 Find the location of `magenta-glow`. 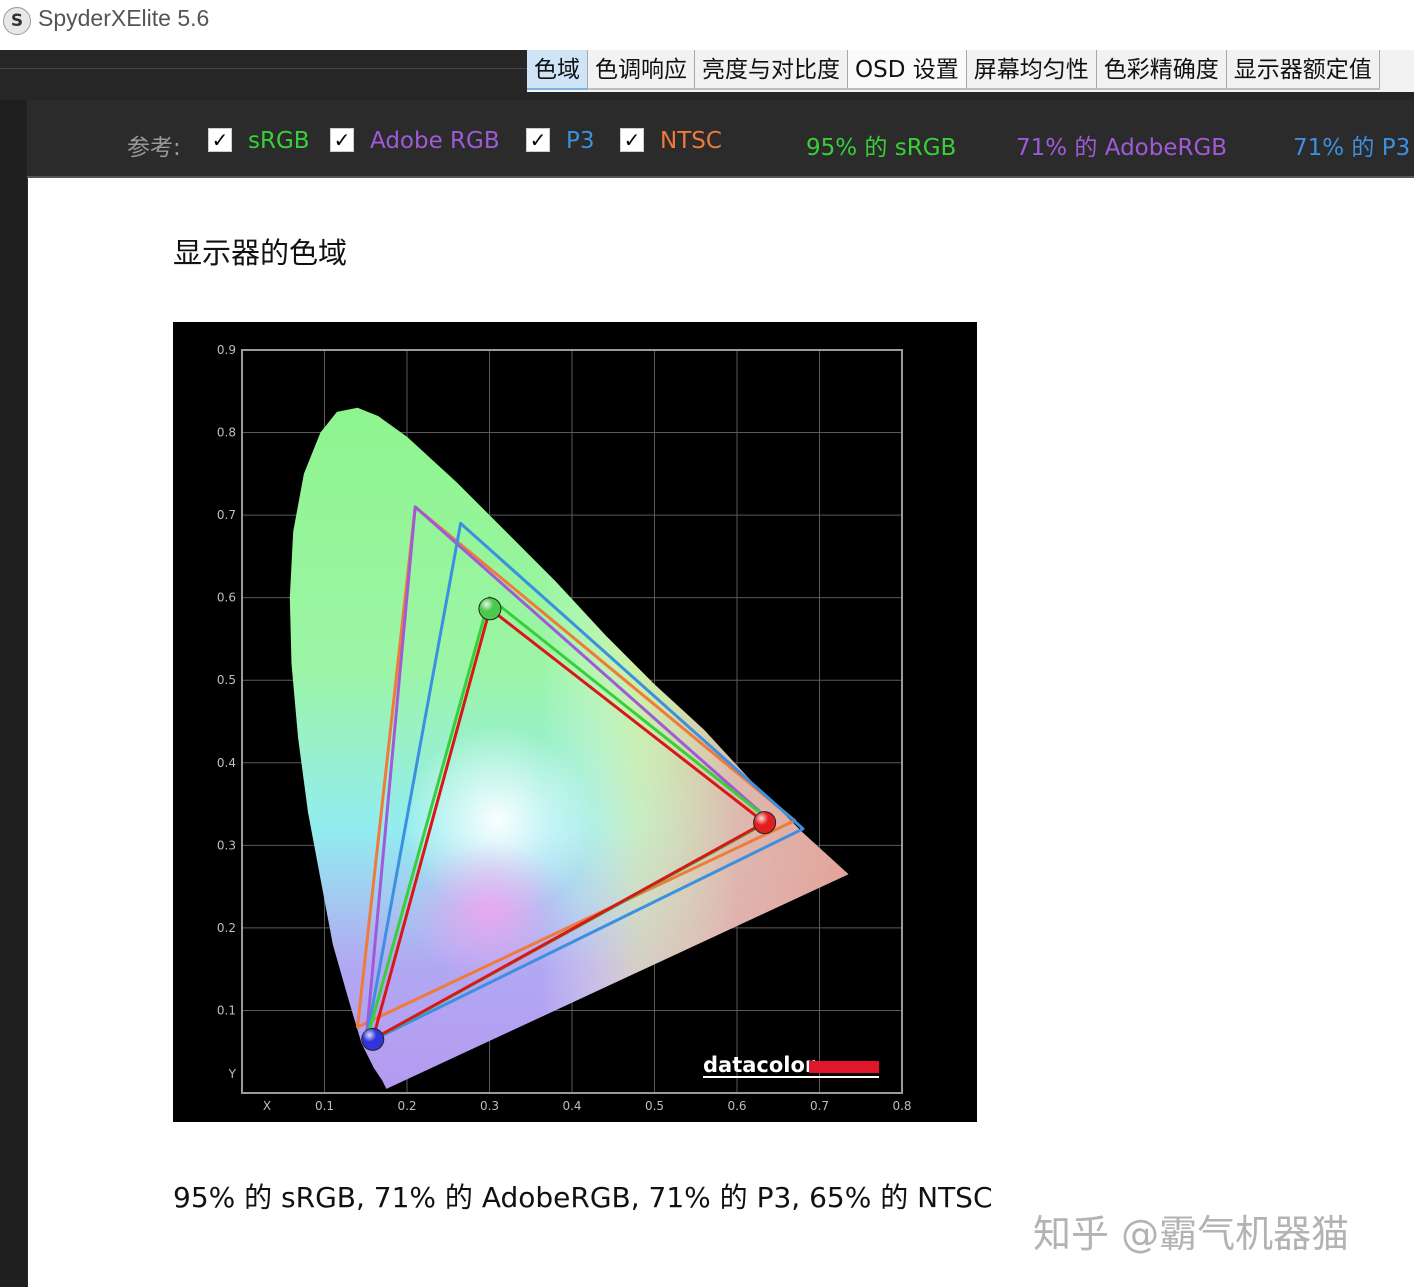

magenta-glow is located at coordinates (489, 911).